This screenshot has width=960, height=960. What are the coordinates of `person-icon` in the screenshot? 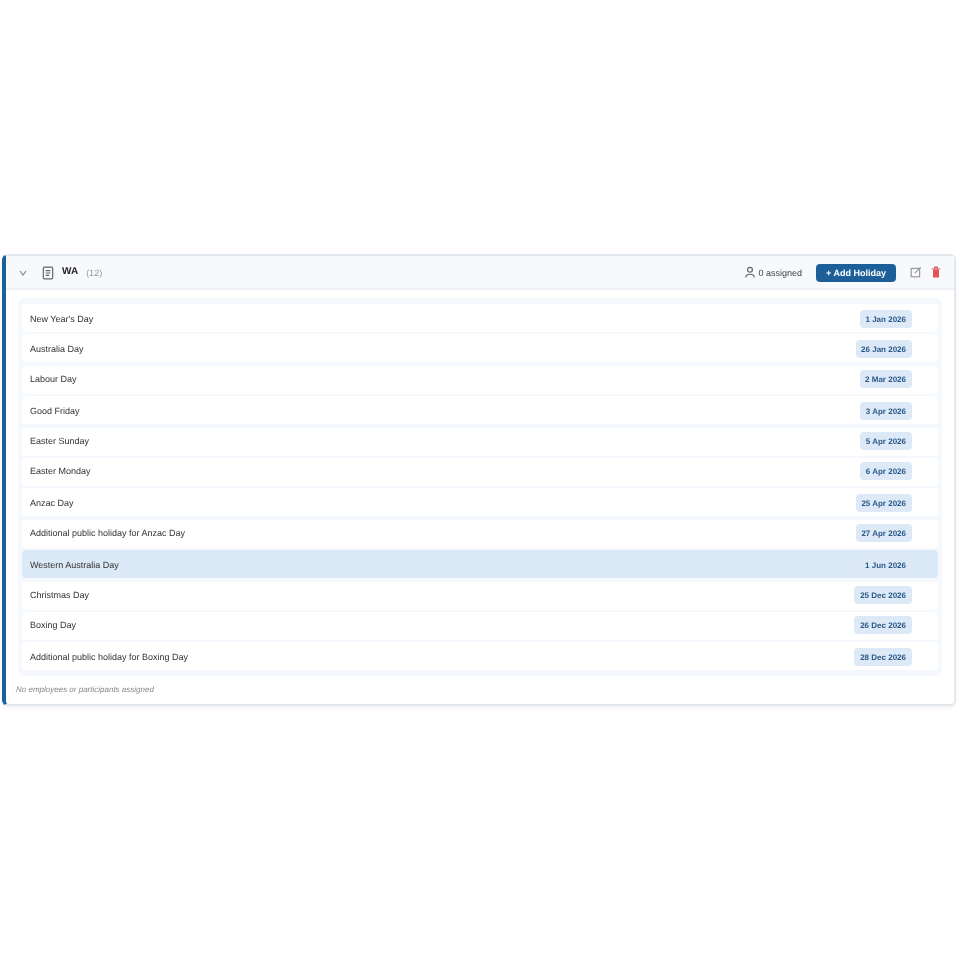 It's located at (750, 272).